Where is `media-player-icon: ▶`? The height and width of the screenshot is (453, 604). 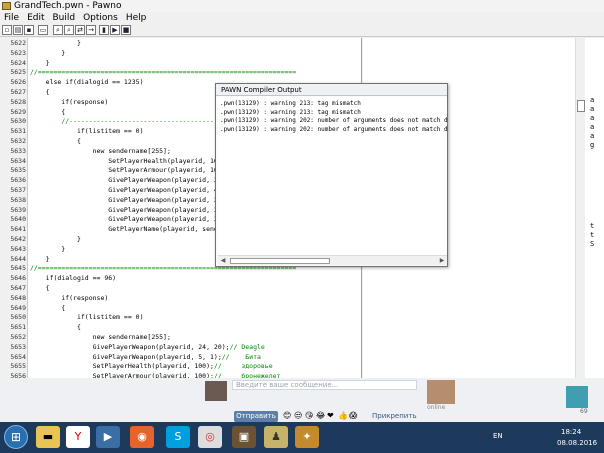
media-player-icon: ▶ is located at coordinates (108, 437).